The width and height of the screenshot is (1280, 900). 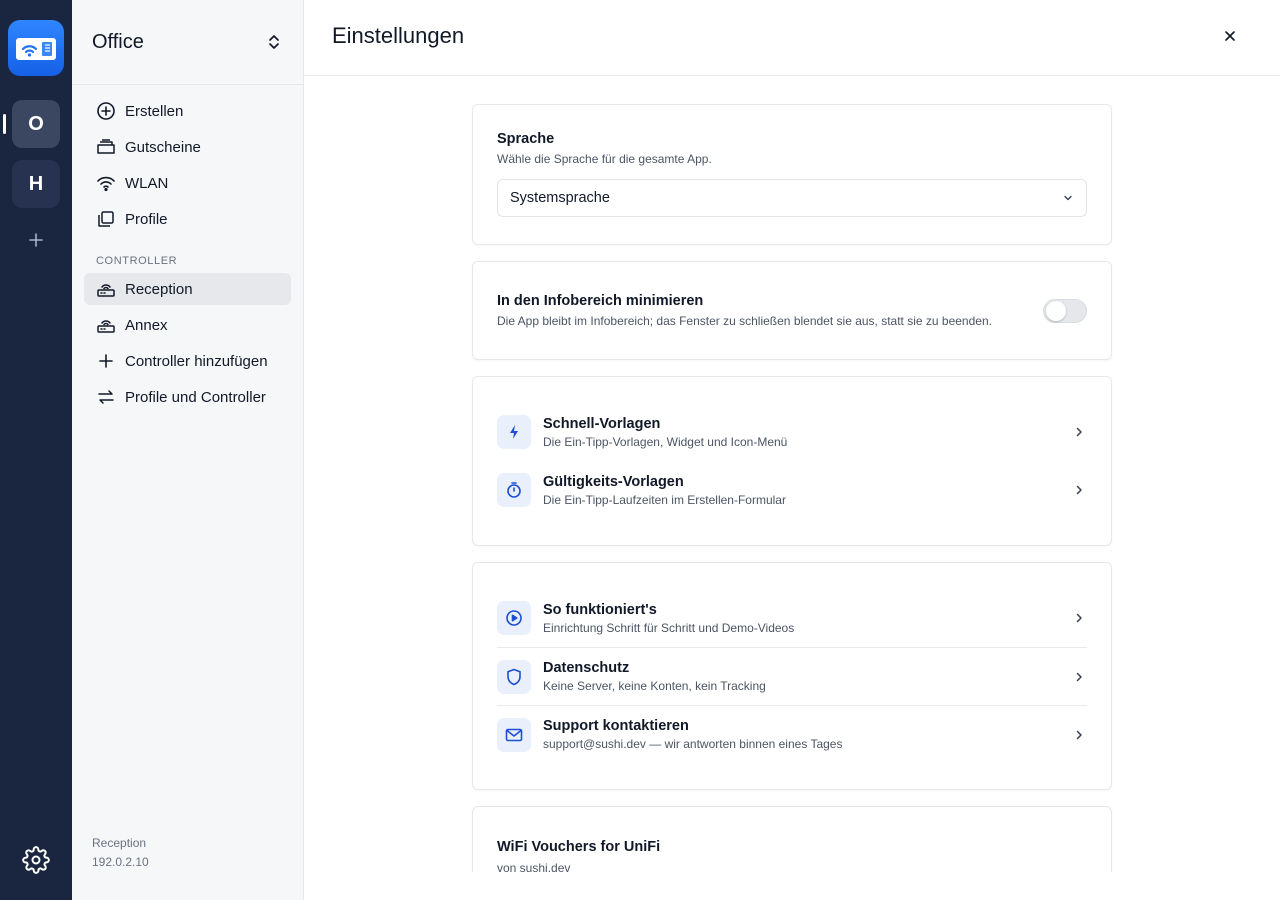 I want to click on tray-toggle, so click(x=1065, y=310).